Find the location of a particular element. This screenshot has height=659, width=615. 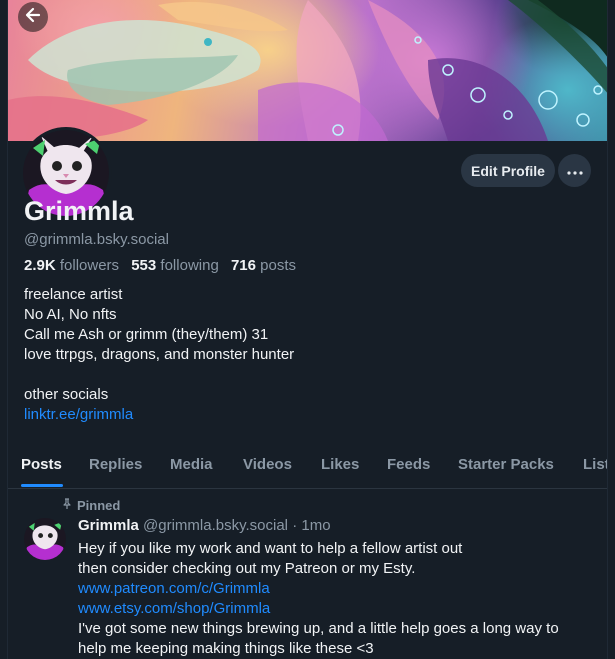

posts-stat: 716 posts is located at coordinates (263, 265).